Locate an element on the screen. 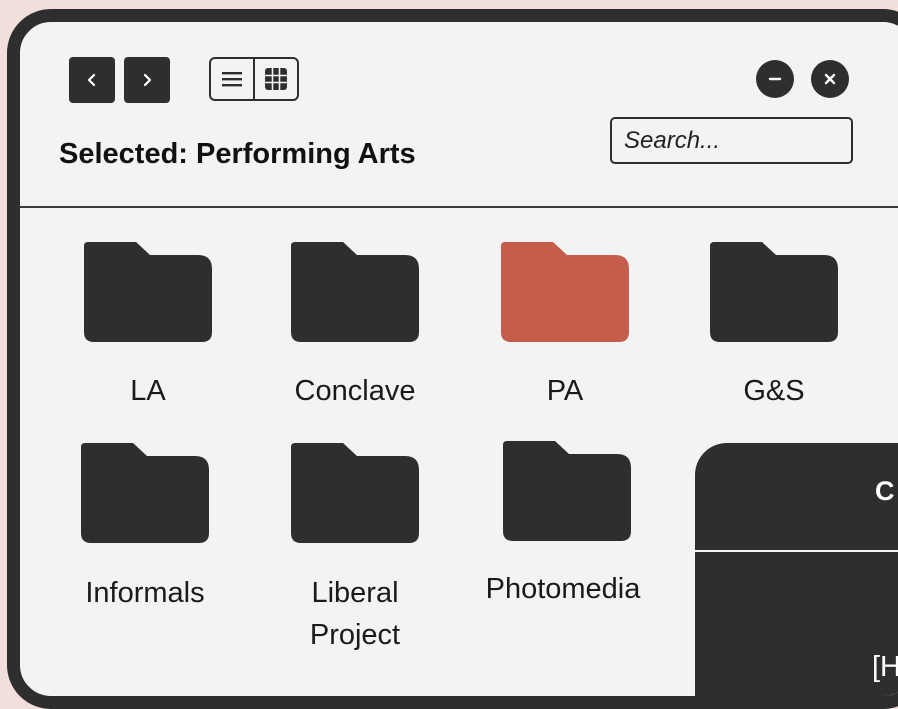 Image resolution: width=898 pixels, height=709 pixels. folder-label: Photomedia is located at coordinates (563, 589).